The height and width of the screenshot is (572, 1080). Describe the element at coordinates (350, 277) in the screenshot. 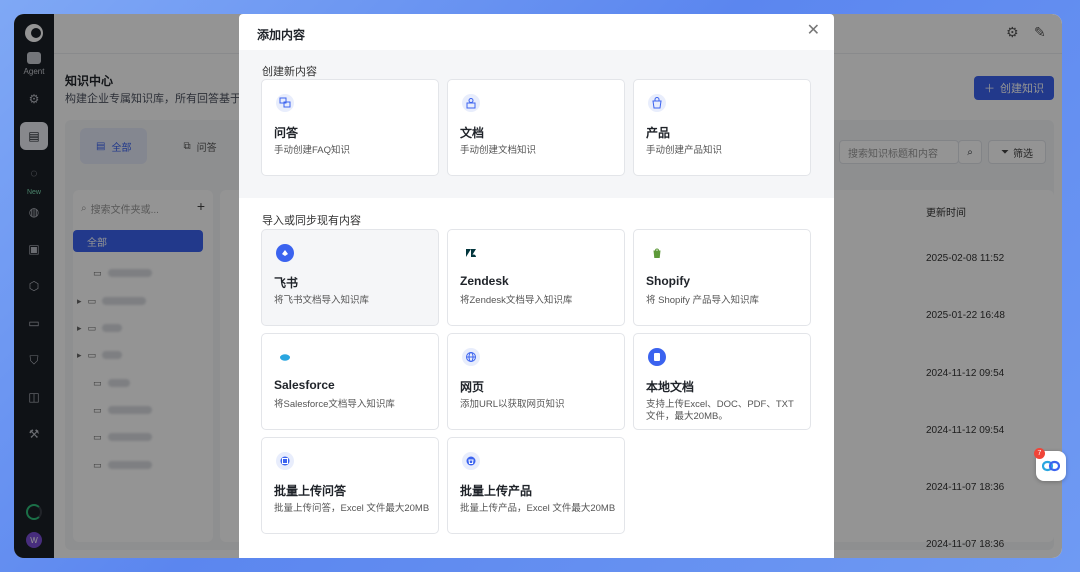

I see `card-import-feishu: 飞书 将飞书文档导入知识库` at that location.